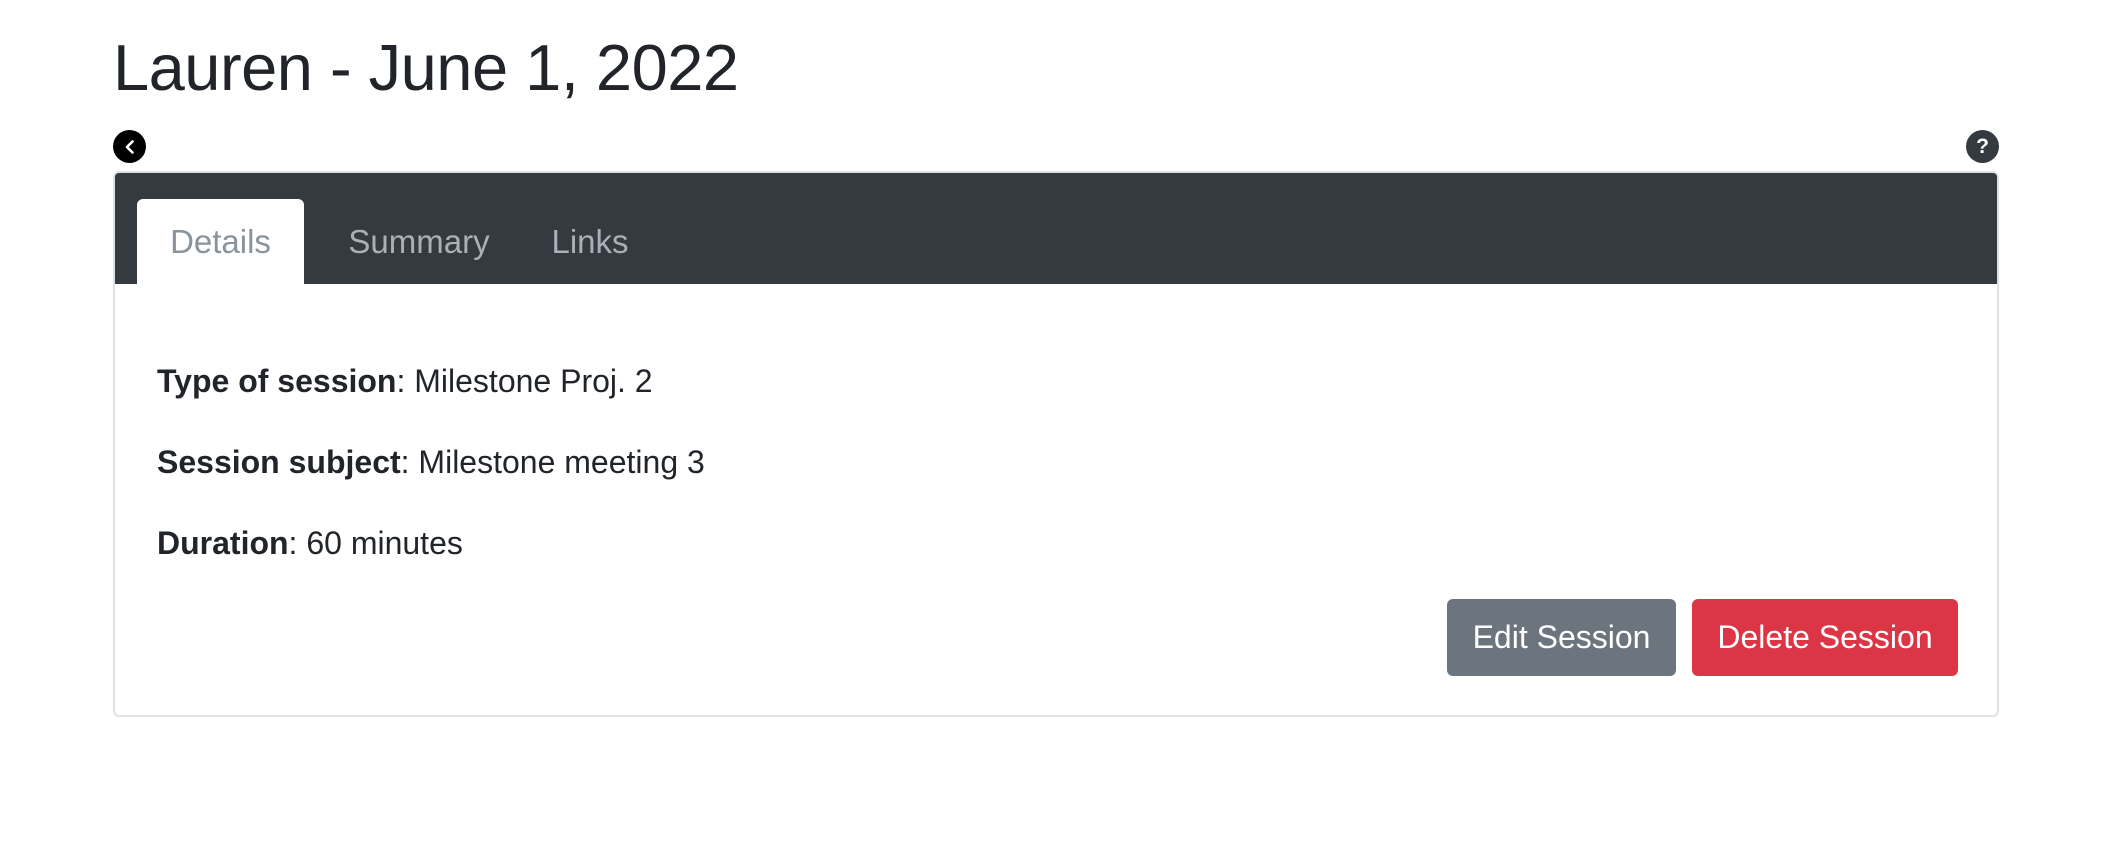  What do you see at coordinates (1056, 228) in the screenshot?
I see `tab-bar: Details Summary Links` at bounding box center [1056, 228].